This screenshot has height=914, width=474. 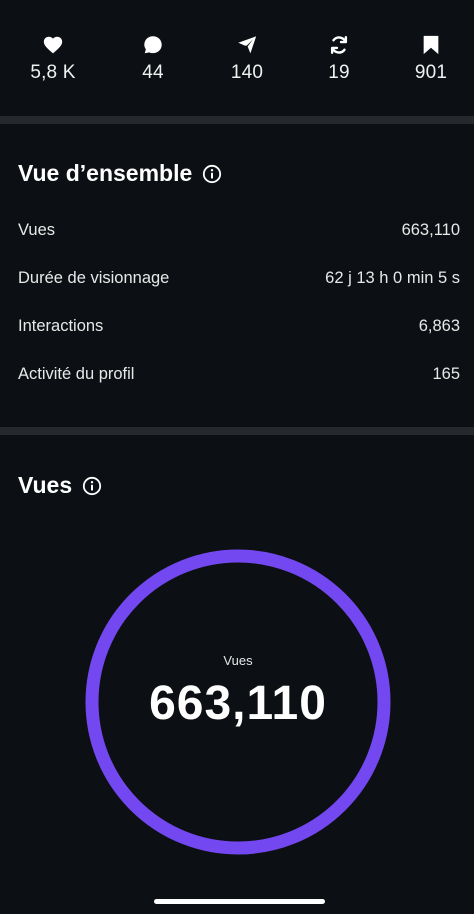 I want to click on metric-label: Vues, so click(x=36, y=230).